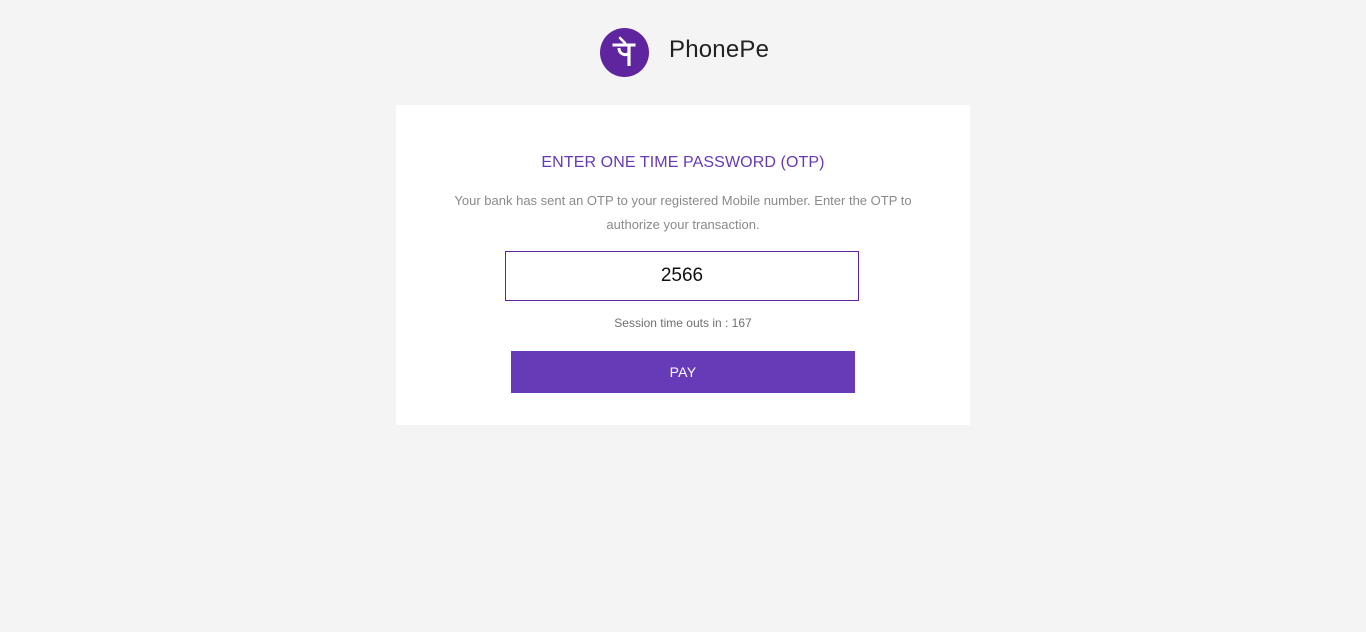 Image resolution: width=1366 pixels, height=632 pixels. I want to click on session-timeout-text: Session time outs in : 167, so click(683, 323).